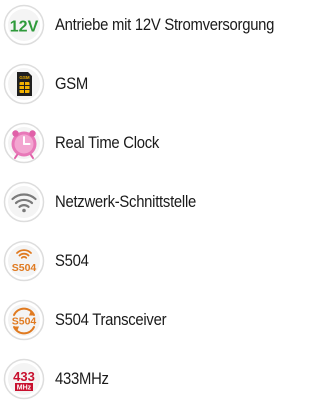  I want to click on feature-label: 433MHz, so click(82, 378).